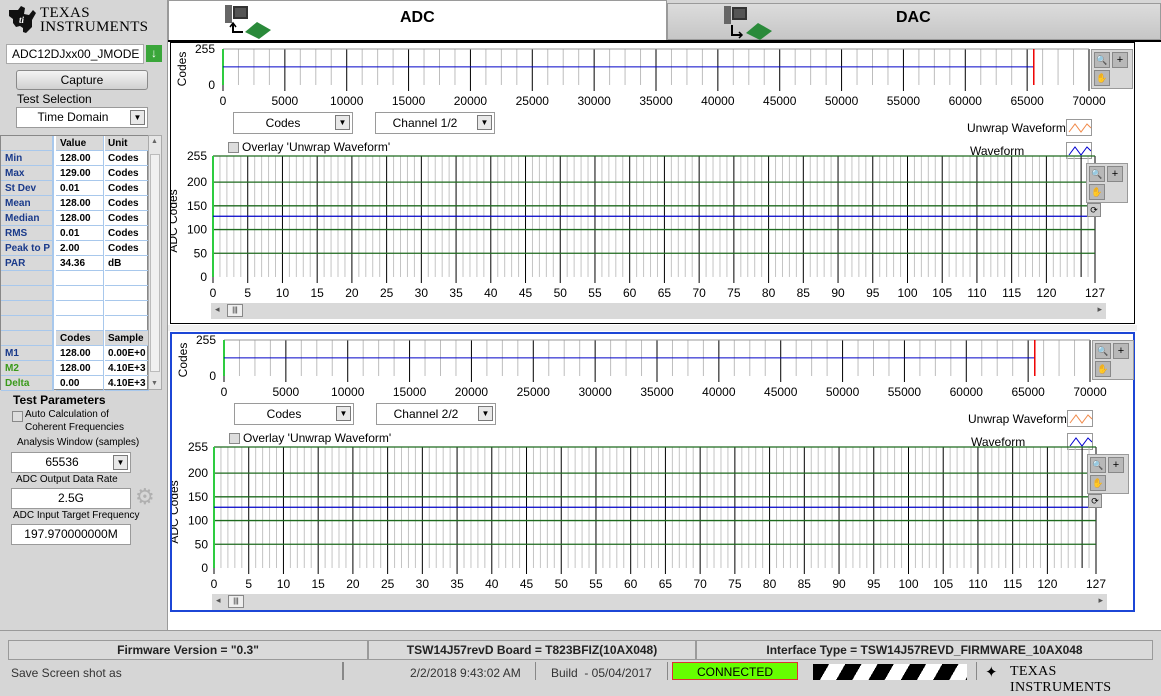  Describe the element at coordinates (1149, 336) in the screenshot. I see `right-margin` at that location.